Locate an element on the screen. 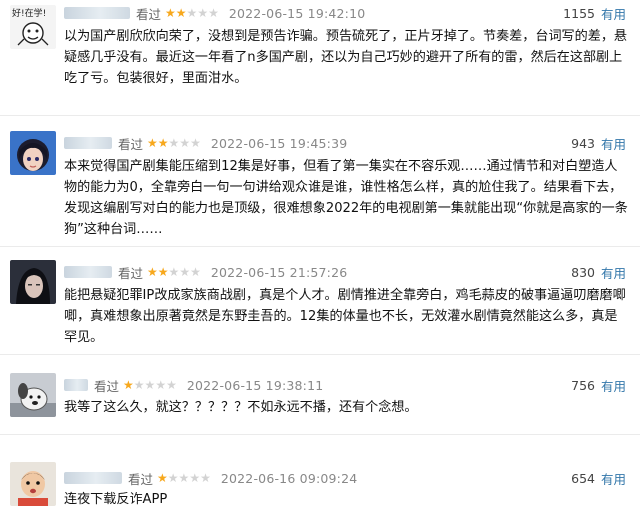 The height and width of the screenshot is (525, 640). child-avatar-icon is located at coordinates (33, 484).